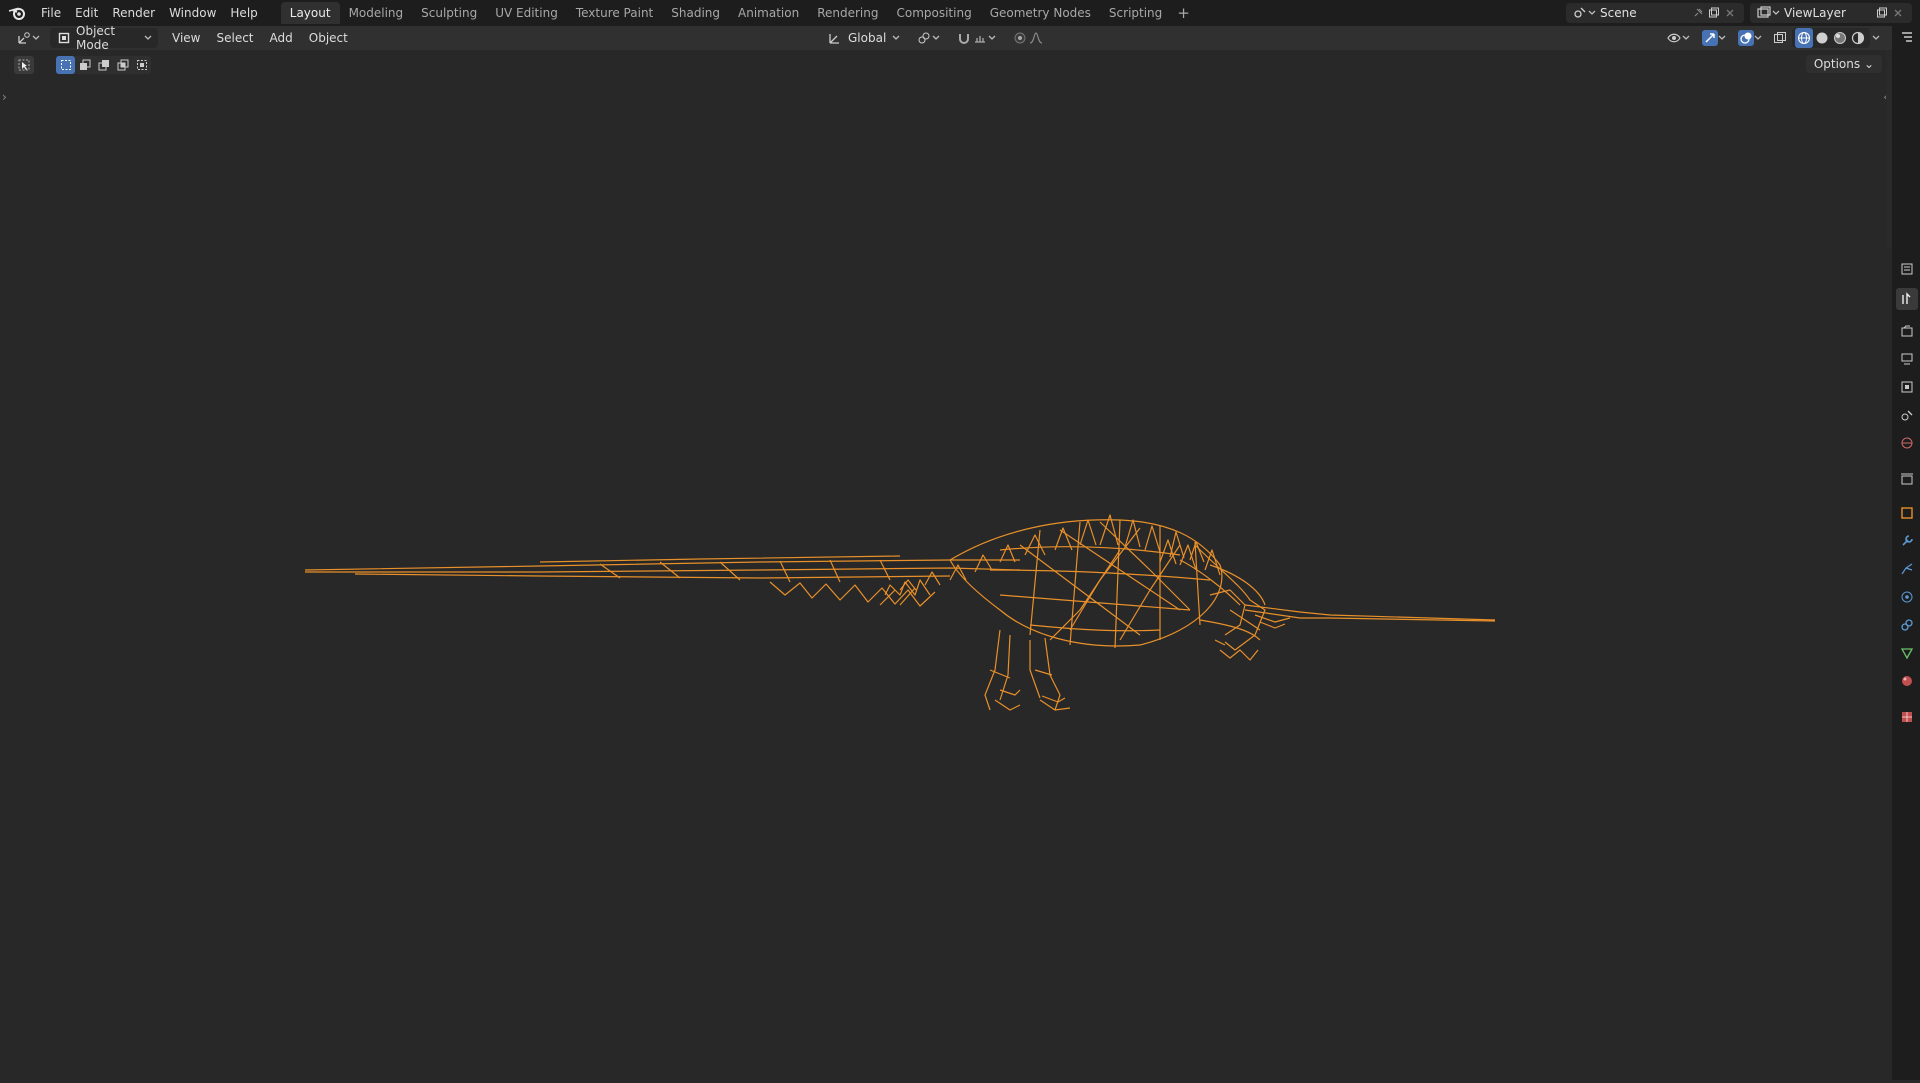 This screenshot has width=1920, height=1083. I want to click on wrench-icon, so click(1907, 541).